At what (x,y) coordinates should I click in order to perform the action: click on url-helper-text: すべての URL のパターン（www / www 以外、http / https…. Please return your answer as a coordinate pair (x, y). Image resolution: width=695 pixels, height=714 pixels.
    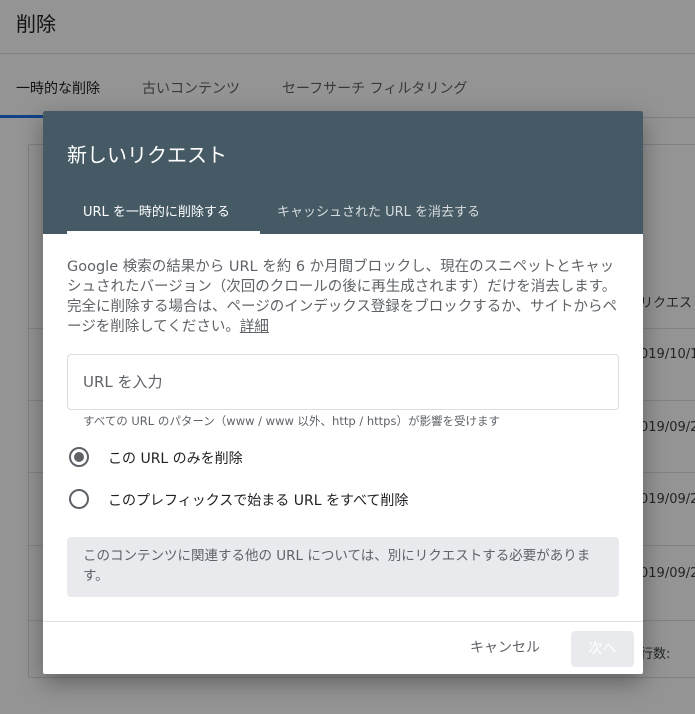
    Looking at the image, I should click on (291, 421).